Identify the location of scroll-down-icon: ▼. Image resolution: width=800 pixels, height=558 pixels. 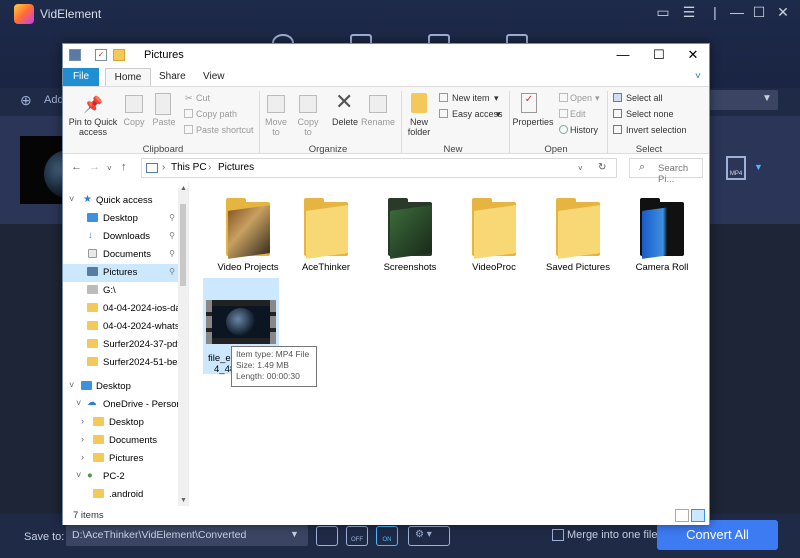
(183, 500).